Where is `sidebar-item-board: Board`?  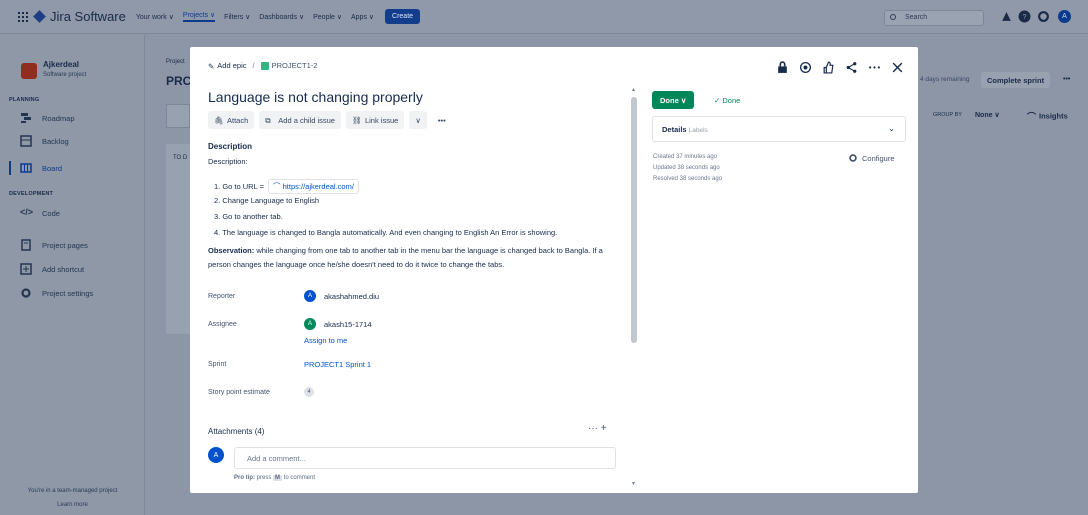
sidebar-item-board: Board is located at coordinates (79, 168).